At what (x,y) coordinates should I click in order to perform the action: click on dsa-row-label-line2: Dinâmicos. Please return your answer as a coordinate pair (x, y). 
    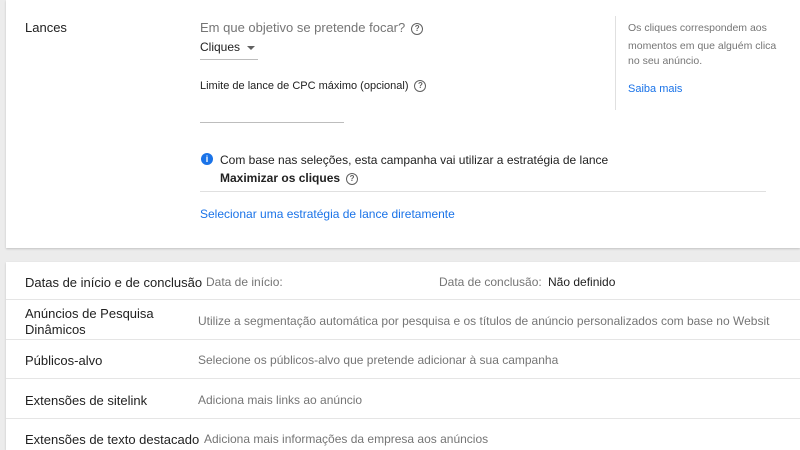
    Looking at the image, I should click on (55, 329).